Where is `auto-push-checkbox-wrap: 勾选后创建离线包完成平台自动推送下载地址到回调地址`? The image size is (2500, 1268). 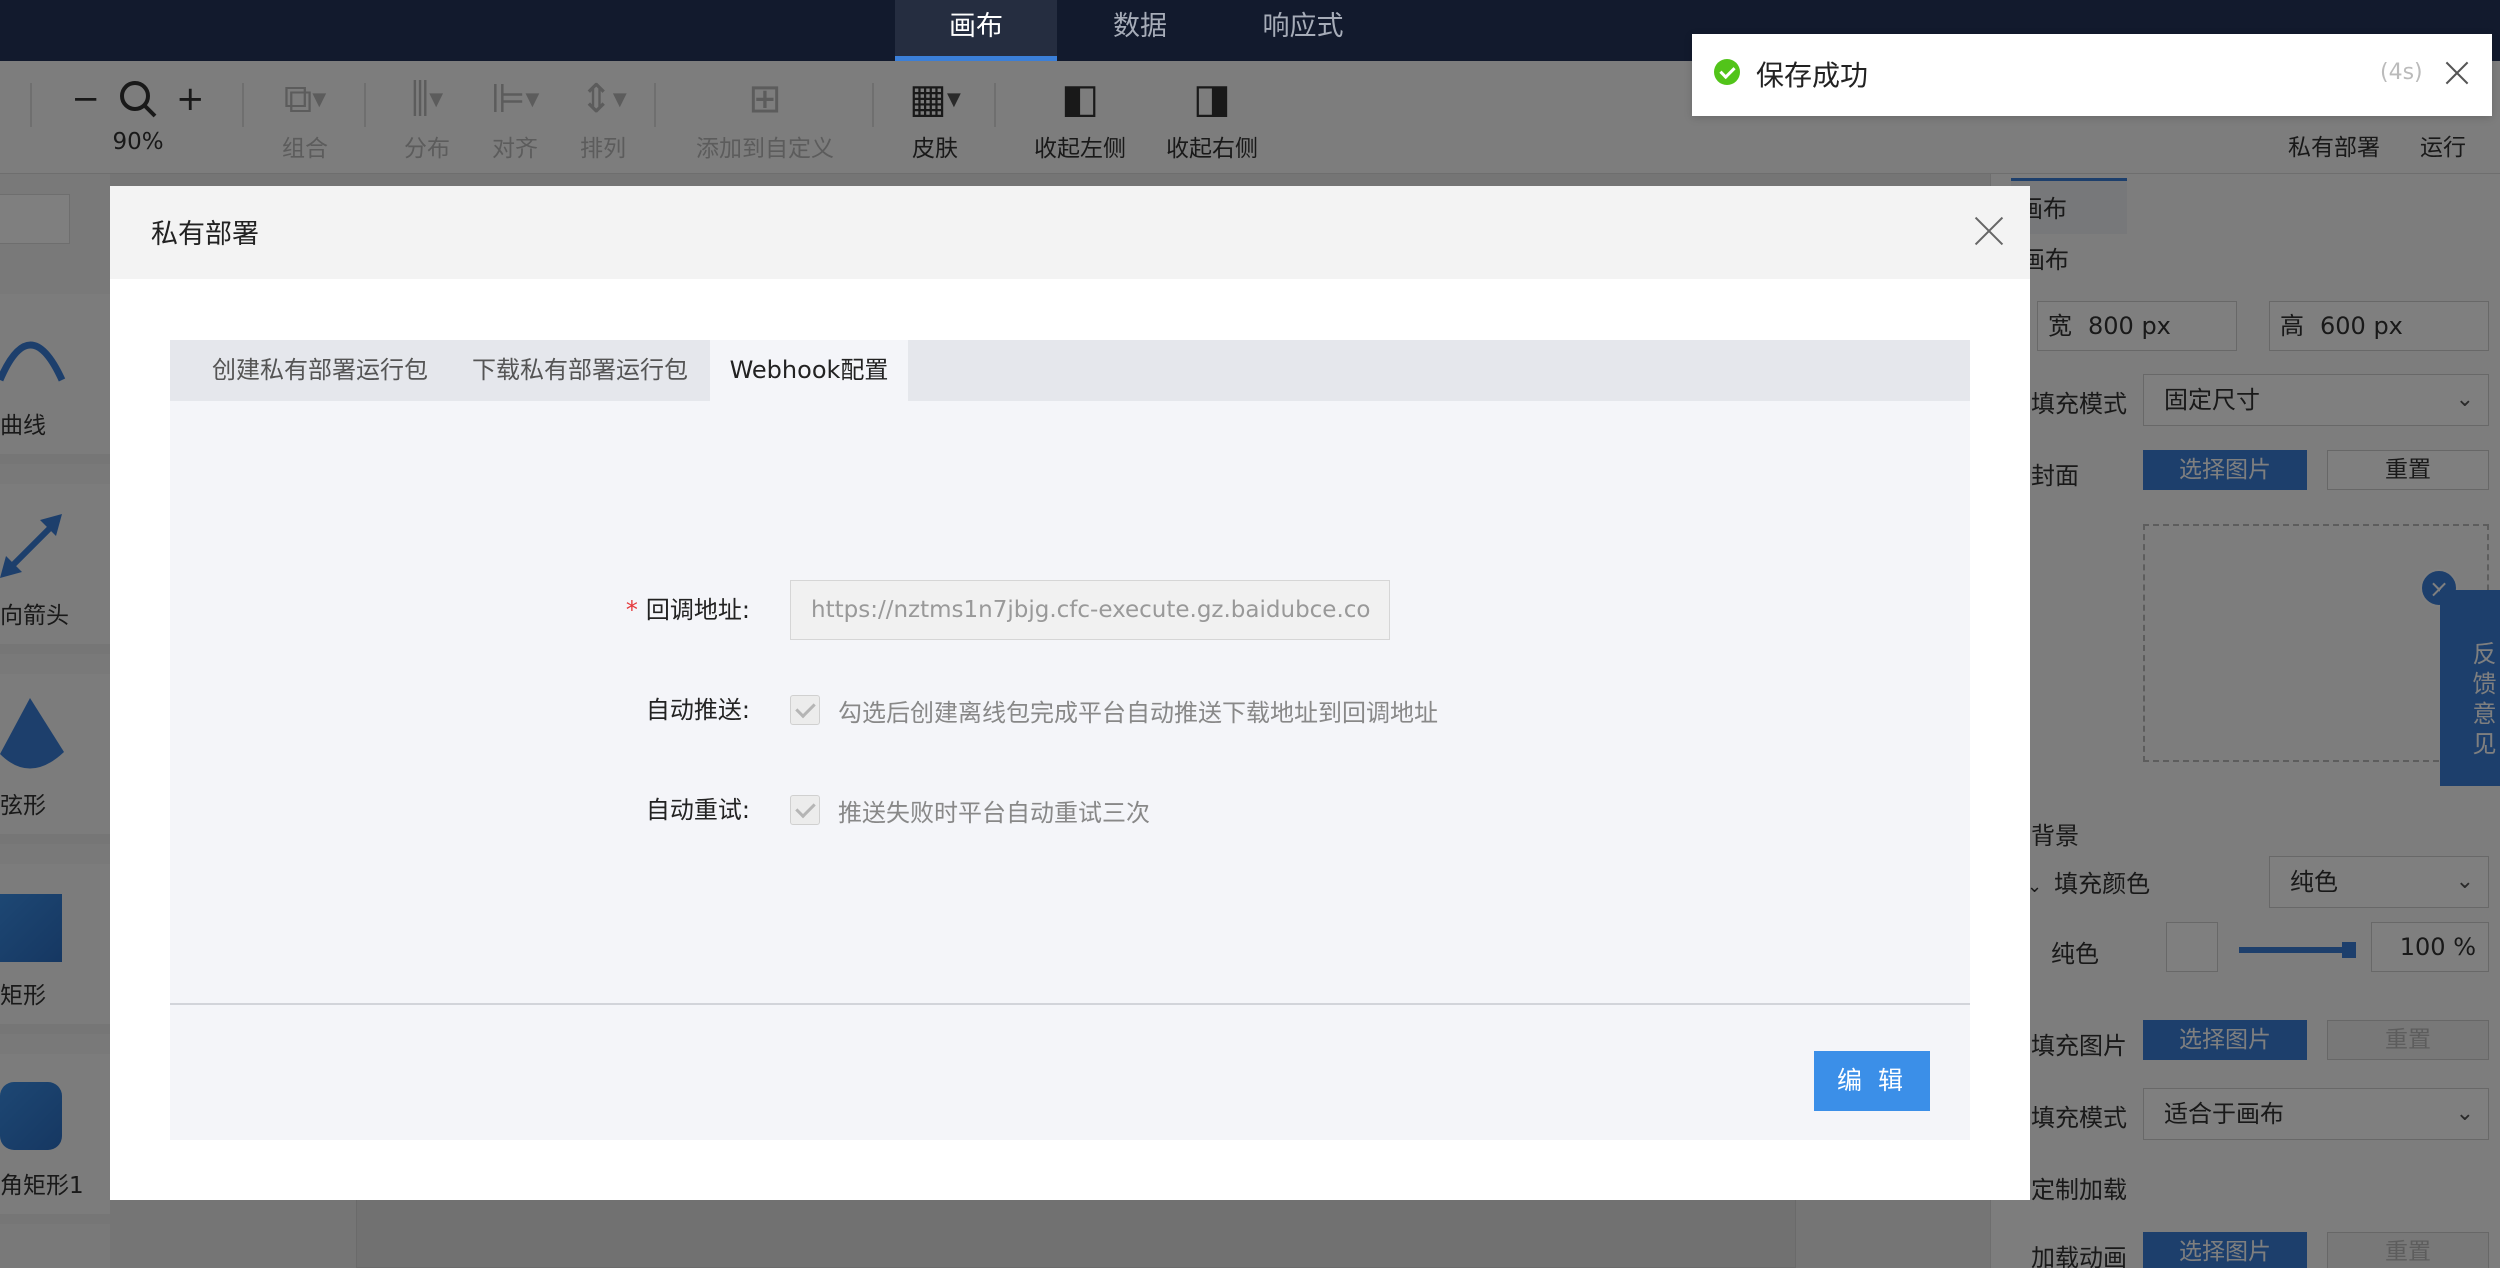
auto-push-checkbox-wrap: 勾选后创建离线包完成平台自动推送下载地址到回调地址 is located at coordinates (1114, 710).